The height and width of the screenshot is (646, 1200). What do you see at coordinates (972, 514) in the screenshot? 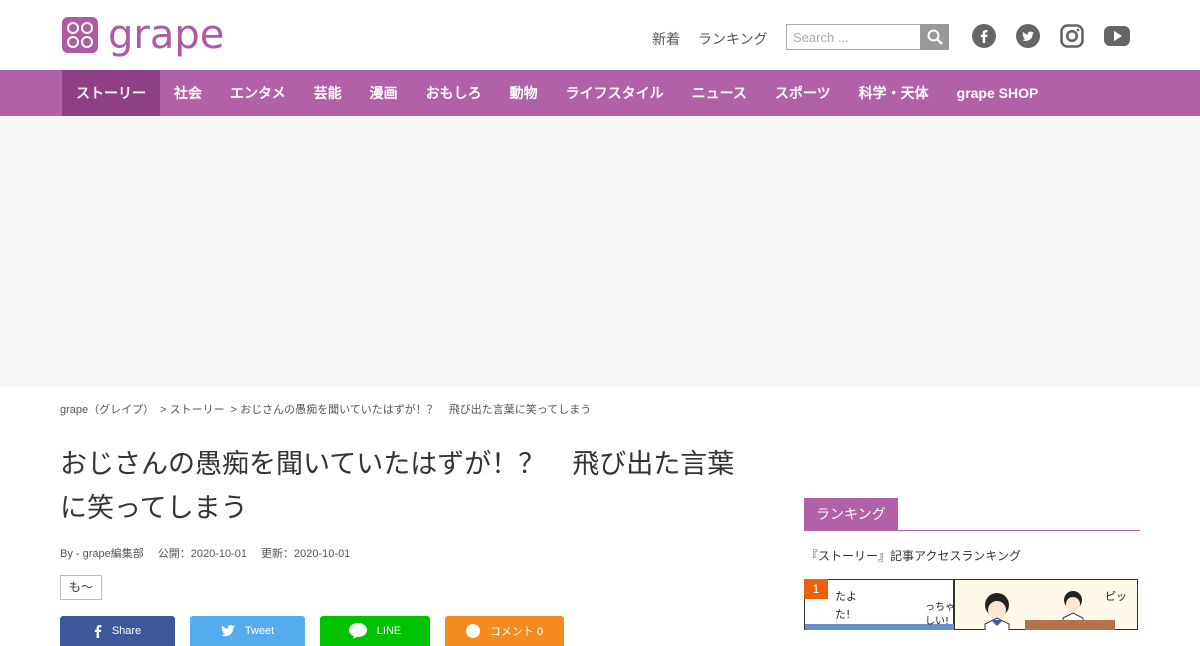
I see `sidebar-ranking-header: ランキング` at bounding box center [972, 514].